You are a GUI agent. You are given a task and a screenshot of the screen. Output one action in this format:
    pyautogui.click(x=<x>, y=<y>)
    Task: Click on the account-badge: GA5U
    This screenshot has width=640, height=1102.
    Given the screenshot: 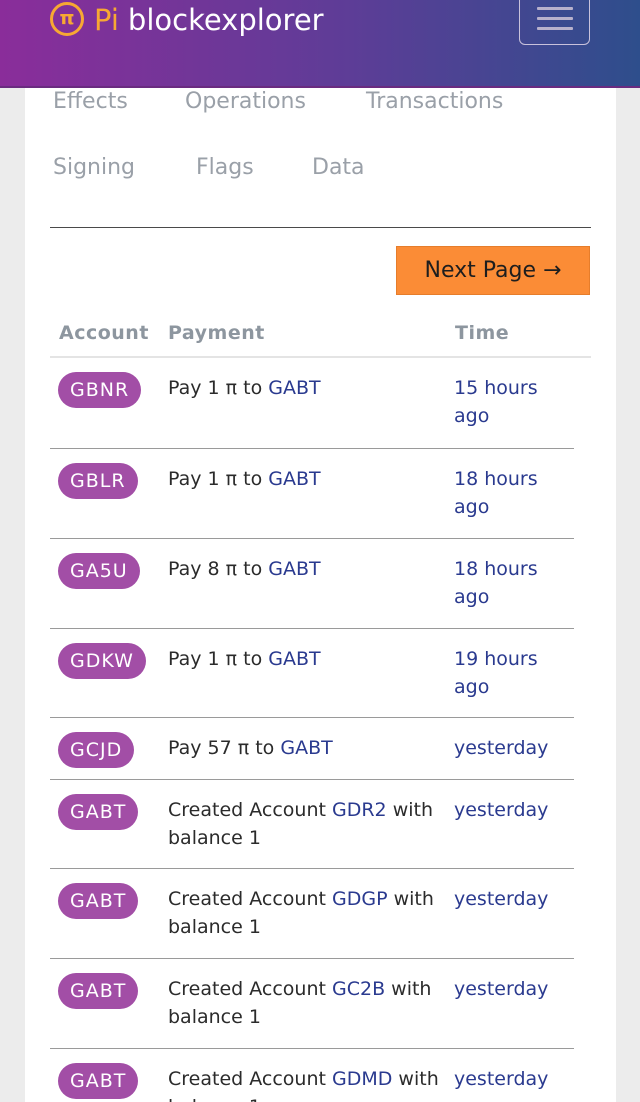 What is the action you would take?
    pyautogui.click(x=99, y=571)
    